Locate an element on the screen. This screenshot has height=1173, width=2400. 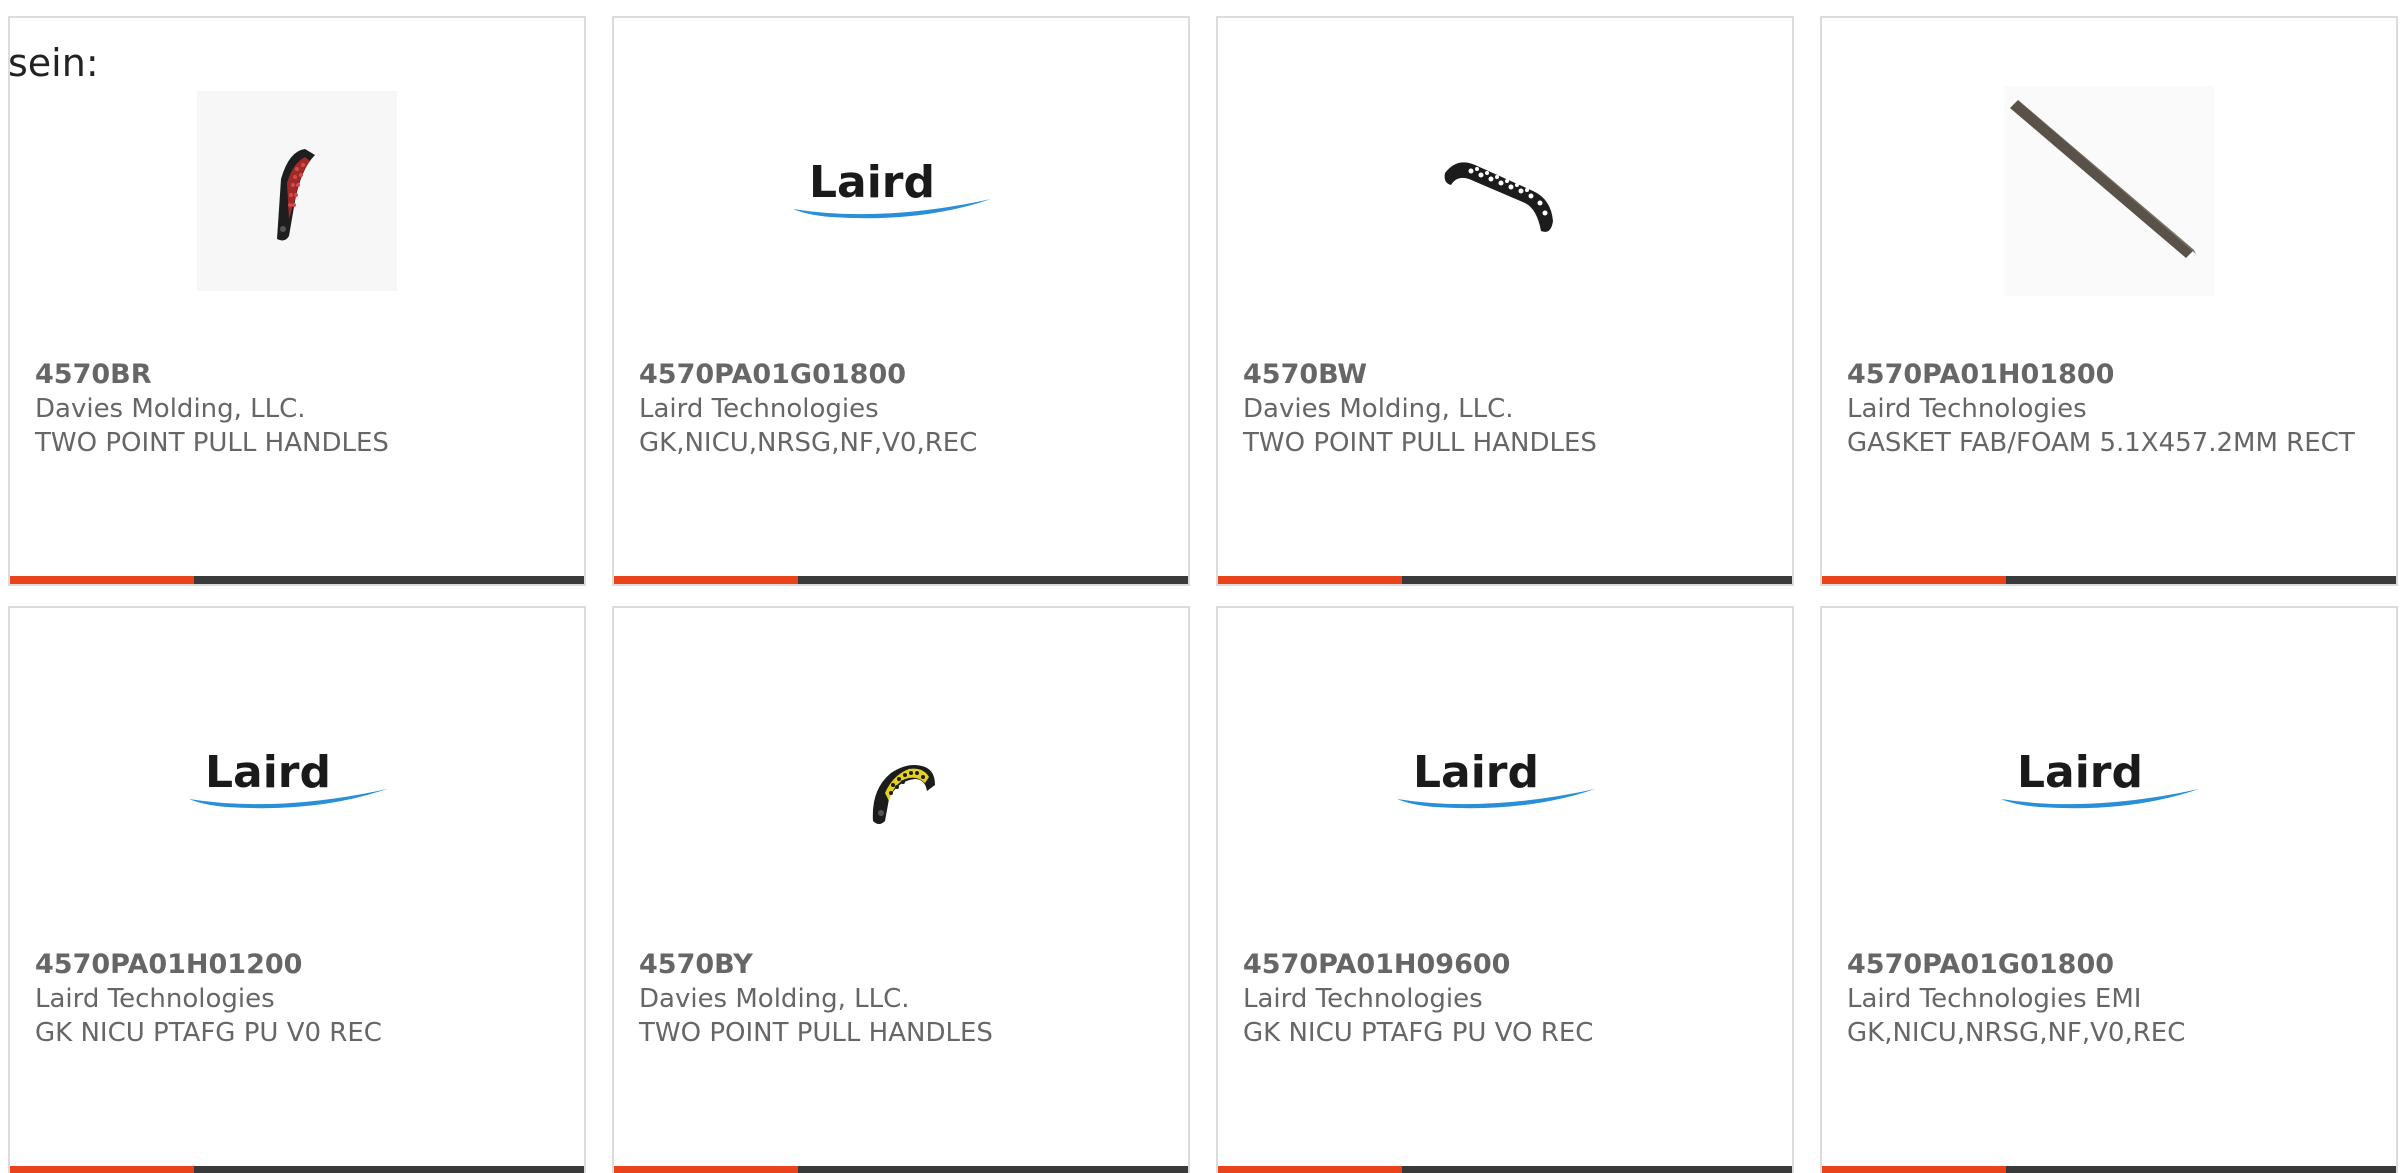
red-pull-handle-image is located at coordinates (297, 191).